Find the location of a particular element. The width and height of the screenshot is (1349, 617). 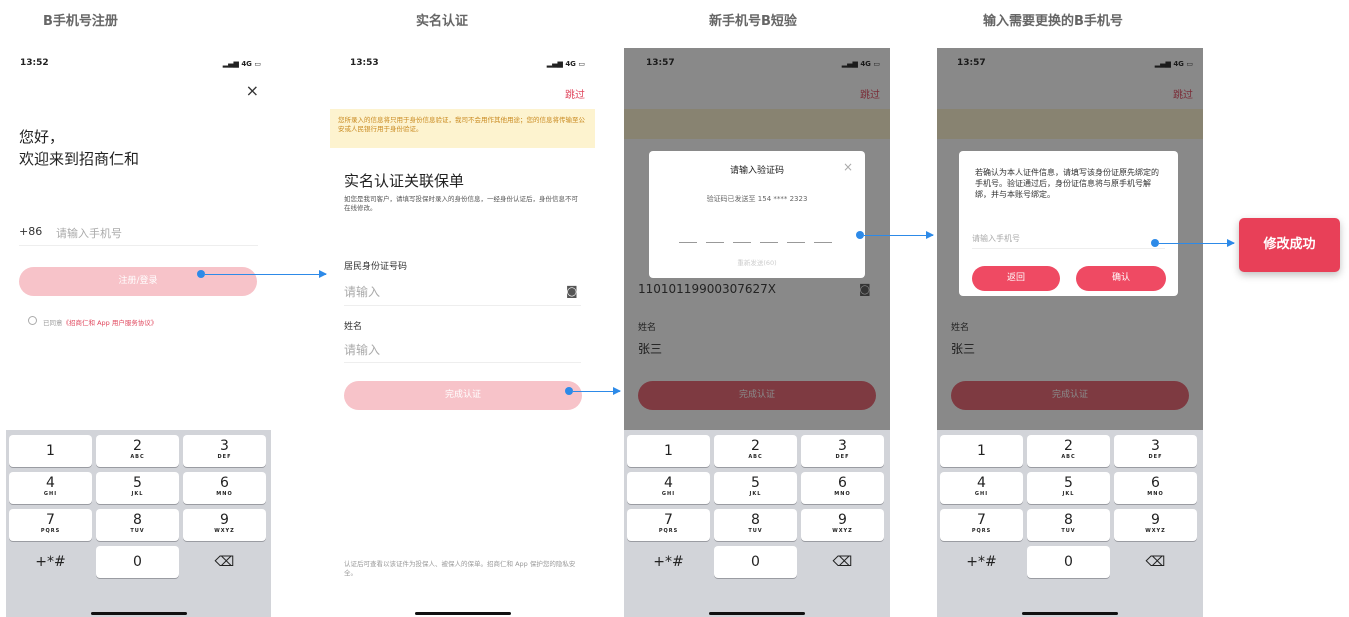

code-input is located at coordinates (758, 242).